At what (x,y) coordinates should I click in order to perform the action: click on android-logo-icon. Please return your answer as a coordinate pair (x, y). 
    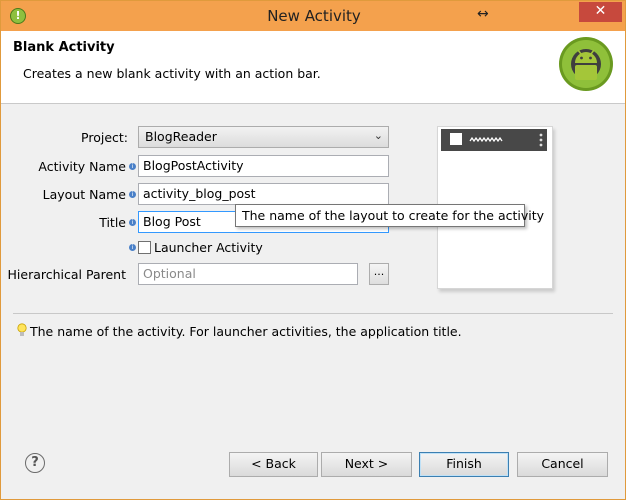
    Looking at the image, I should click on (586, 64).